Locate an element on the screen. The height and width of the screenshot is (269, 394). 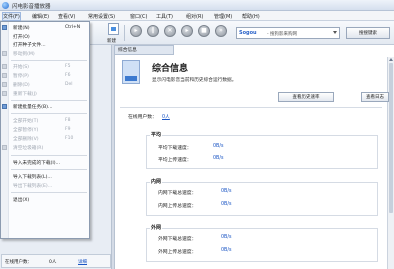
stop-icon: ■ is located at coordinates (204, 30).